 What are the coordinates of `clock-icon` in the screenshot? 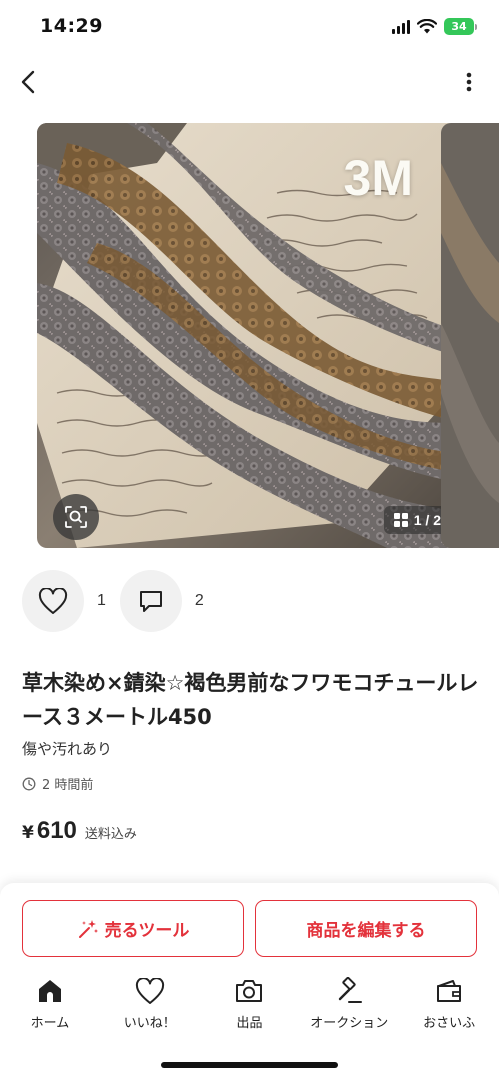 It's located at (29, 783).